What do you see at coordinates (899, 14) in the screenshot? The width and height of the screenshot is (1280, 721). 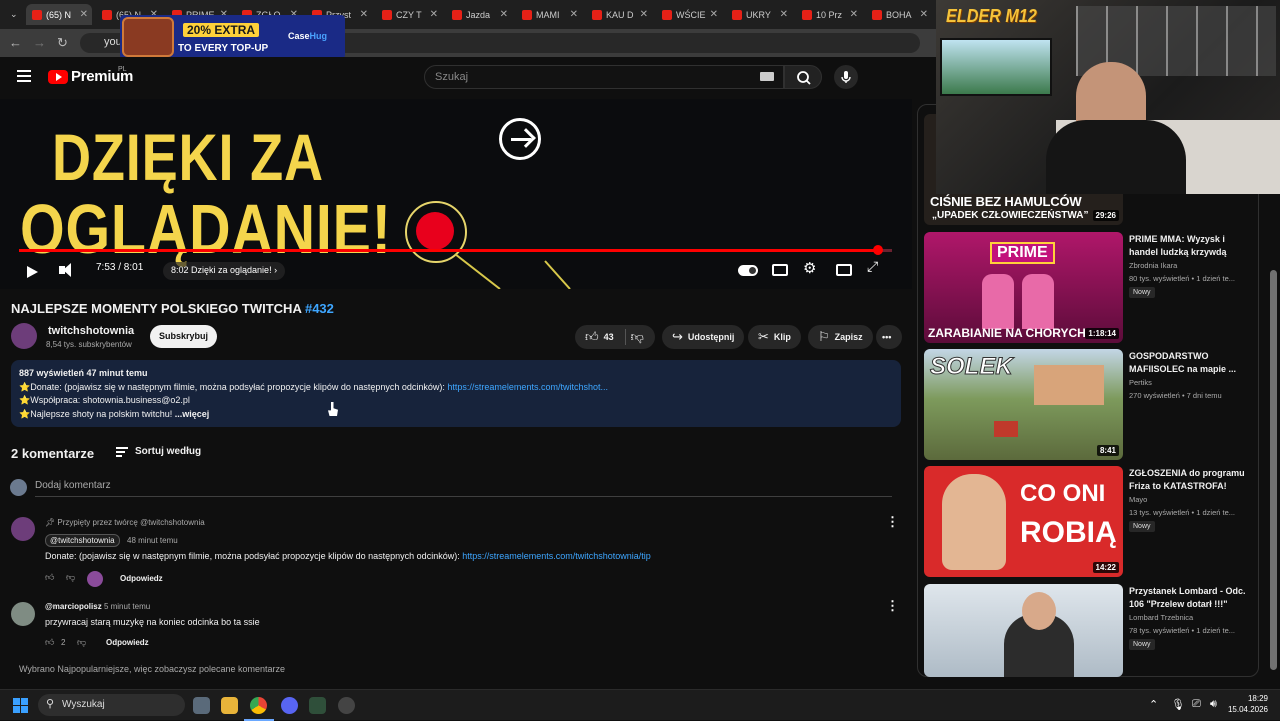 I see `browser-tab: BOHA ✕` at bounding box center [899, 14].